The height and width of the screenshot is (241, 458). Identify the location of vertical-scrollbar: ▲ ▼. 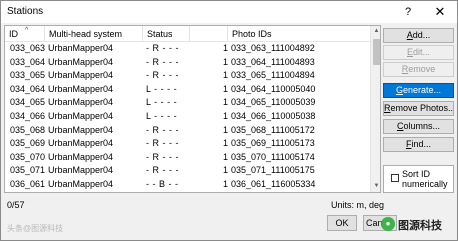
(375, 109).